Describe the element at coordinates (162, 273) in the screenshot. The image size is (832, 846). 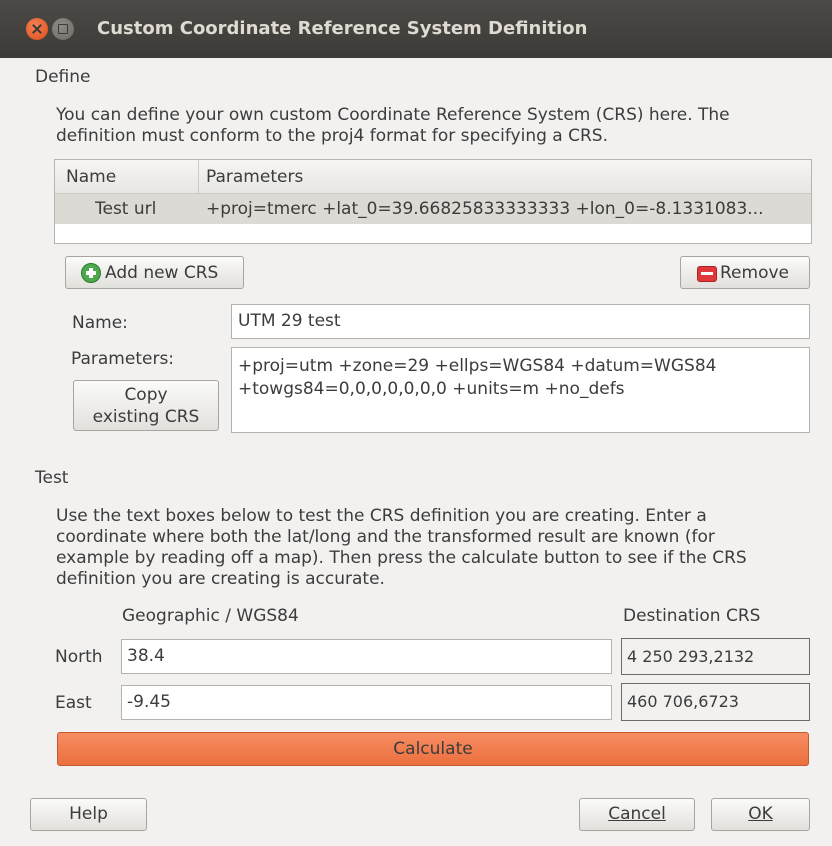
I see `add-new-crs-label: Add new CRS` at that location.